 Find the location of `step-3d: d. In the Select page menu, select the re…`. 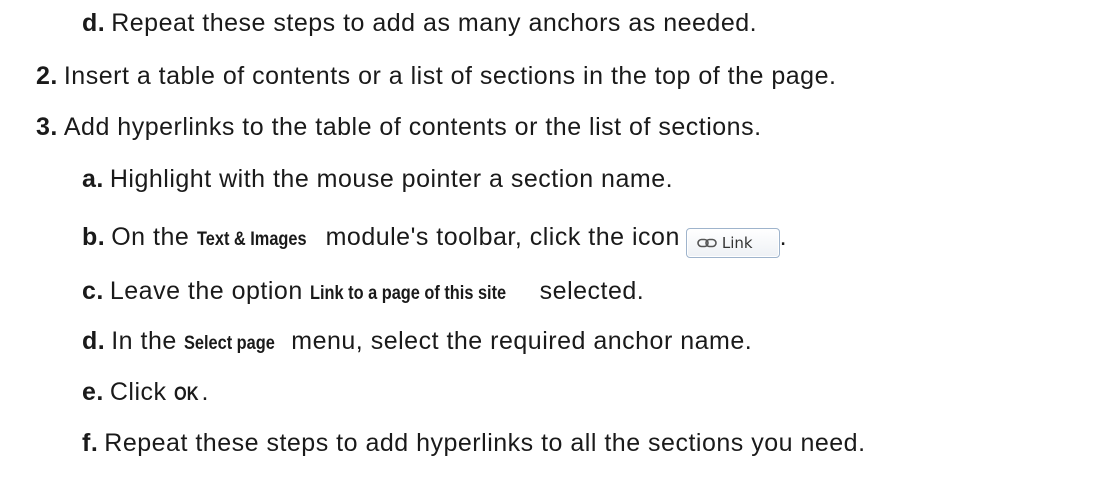

step-3d: d. In the Select page menu, select the re… is located at coordinates (417, 342).